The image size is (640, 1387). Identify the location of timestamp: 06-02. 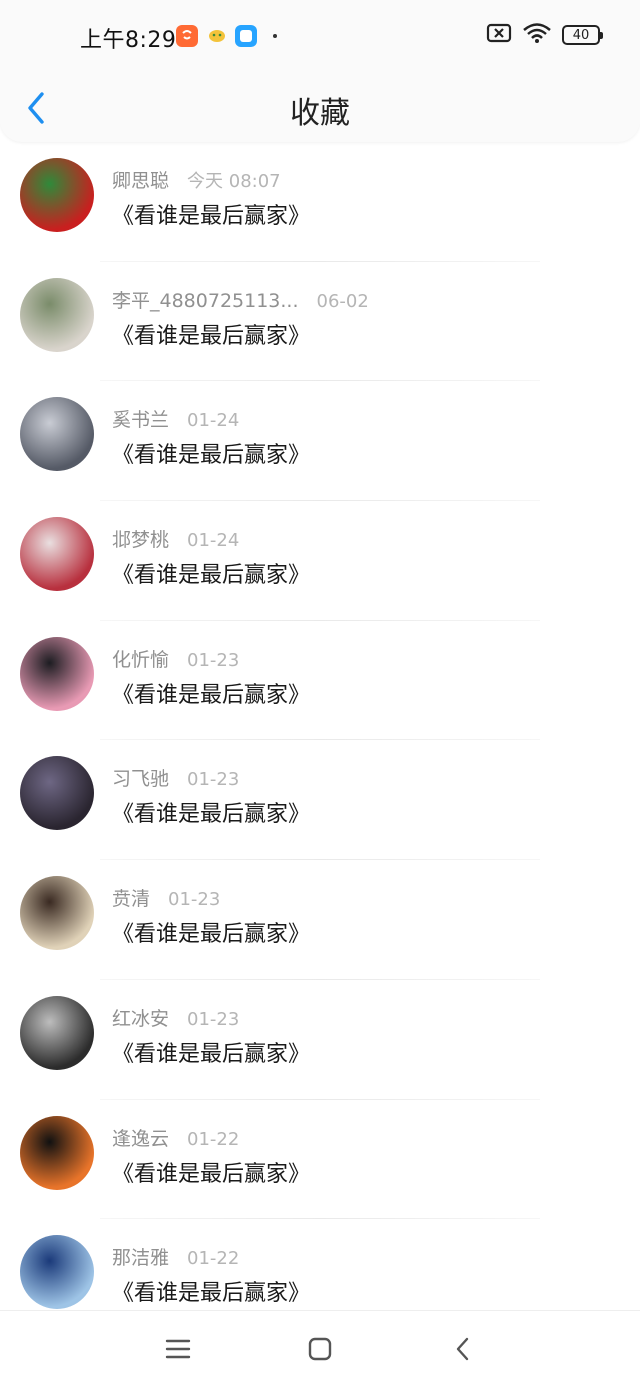
(342, 301).